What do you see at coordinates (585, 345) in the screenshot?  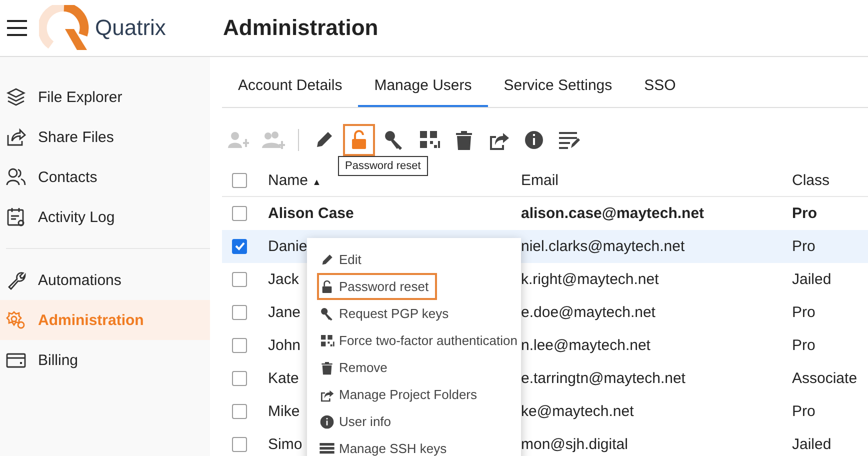 I see `table-cell: n.lee@maytech.net` at bounding box center [585, 345].